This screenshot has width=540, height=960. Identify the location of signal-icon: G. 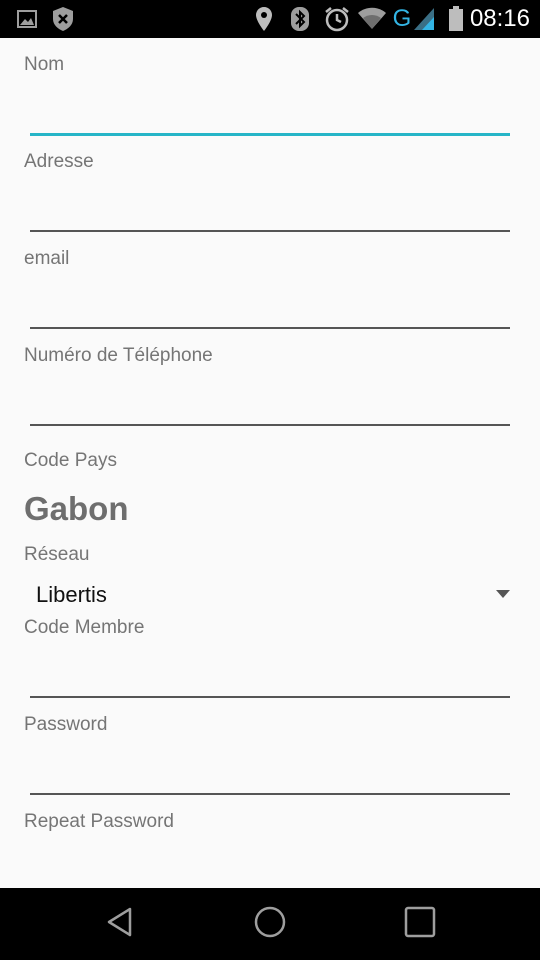
(414, 19).